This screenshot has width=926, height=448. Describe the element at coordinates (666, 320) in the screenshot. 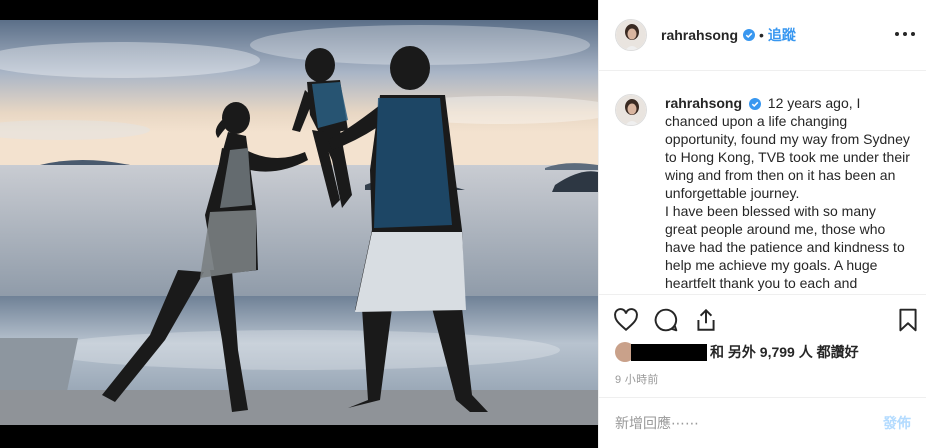

I see `comment-icon` at that location.